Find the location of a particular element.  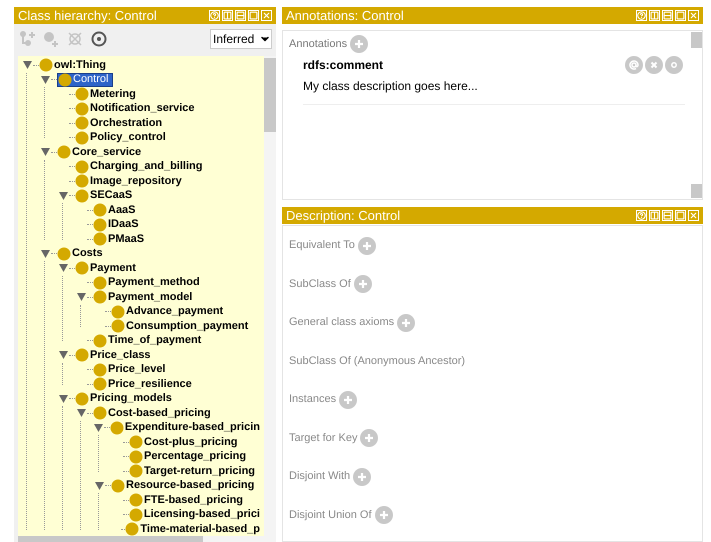

tree-item: owl:Thing is located at coordinates (74, 65).